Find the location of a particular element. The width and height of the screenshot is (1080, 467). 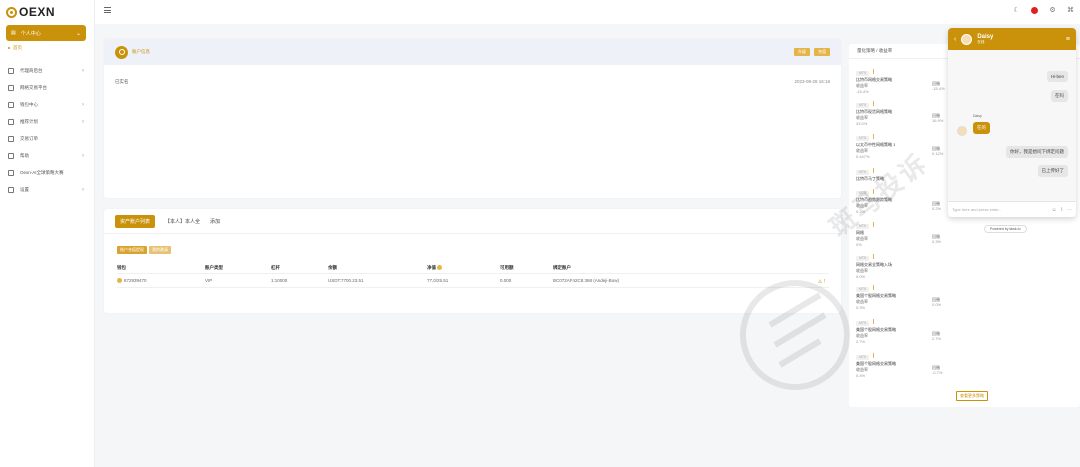

logo: OEXN is located at coordinates (30, 12).